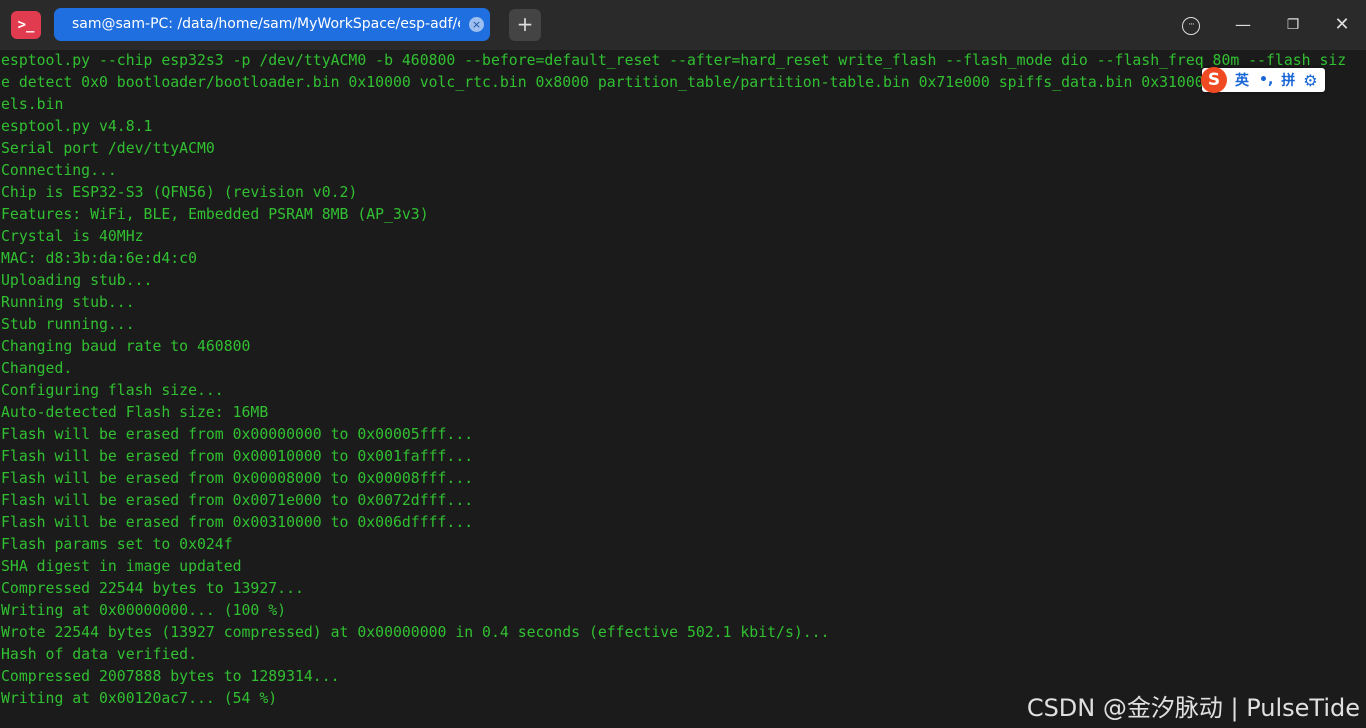 This screenshot has width=1366, height=728. I want to click on maximize-button: ❐, so click(1293, 25).